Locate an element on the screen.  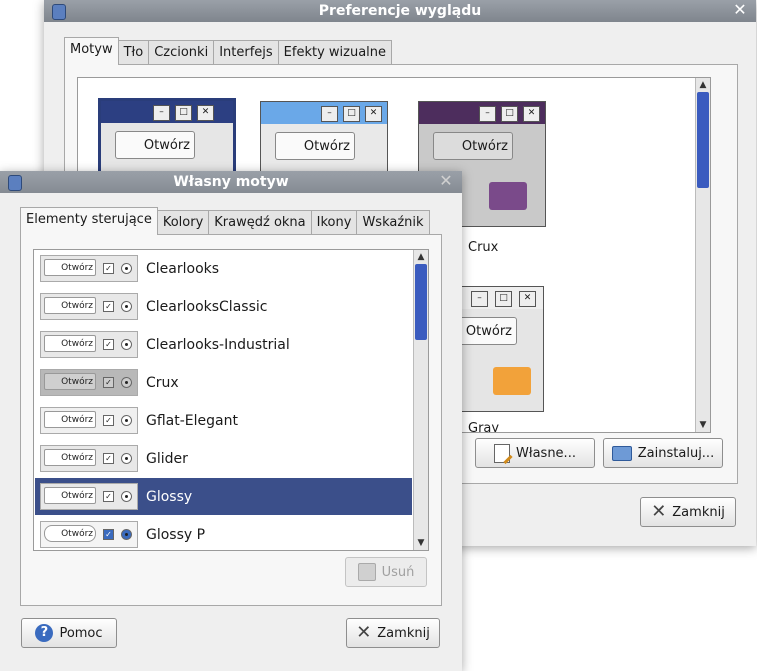
trash-icon is located at coordinates (366, 572).